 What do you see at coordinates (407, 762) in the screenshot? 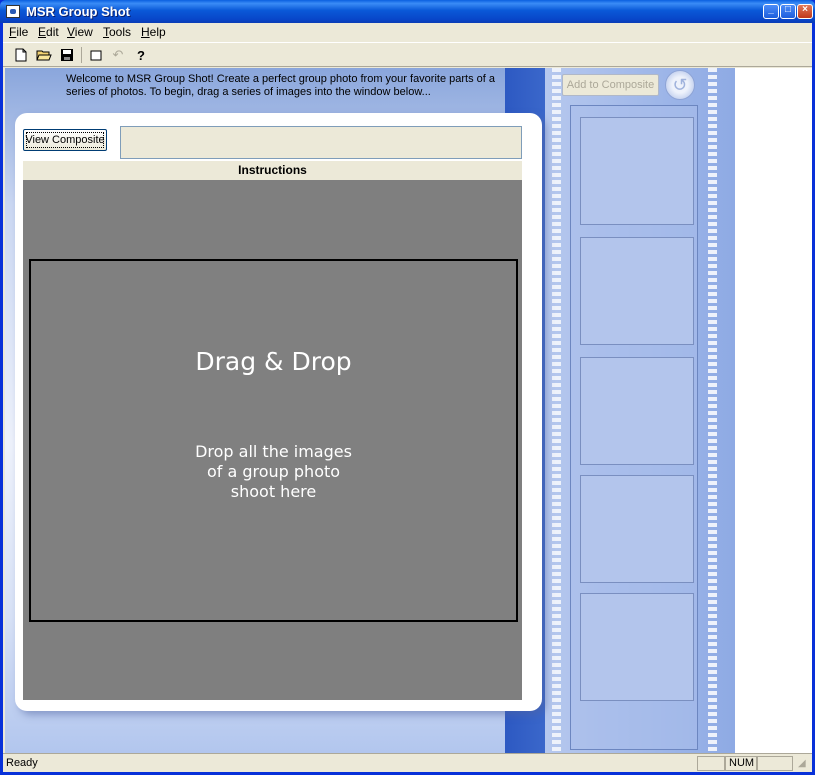
I see `status-bar: Ready NUM ◢` at bounding box center [407, 762].